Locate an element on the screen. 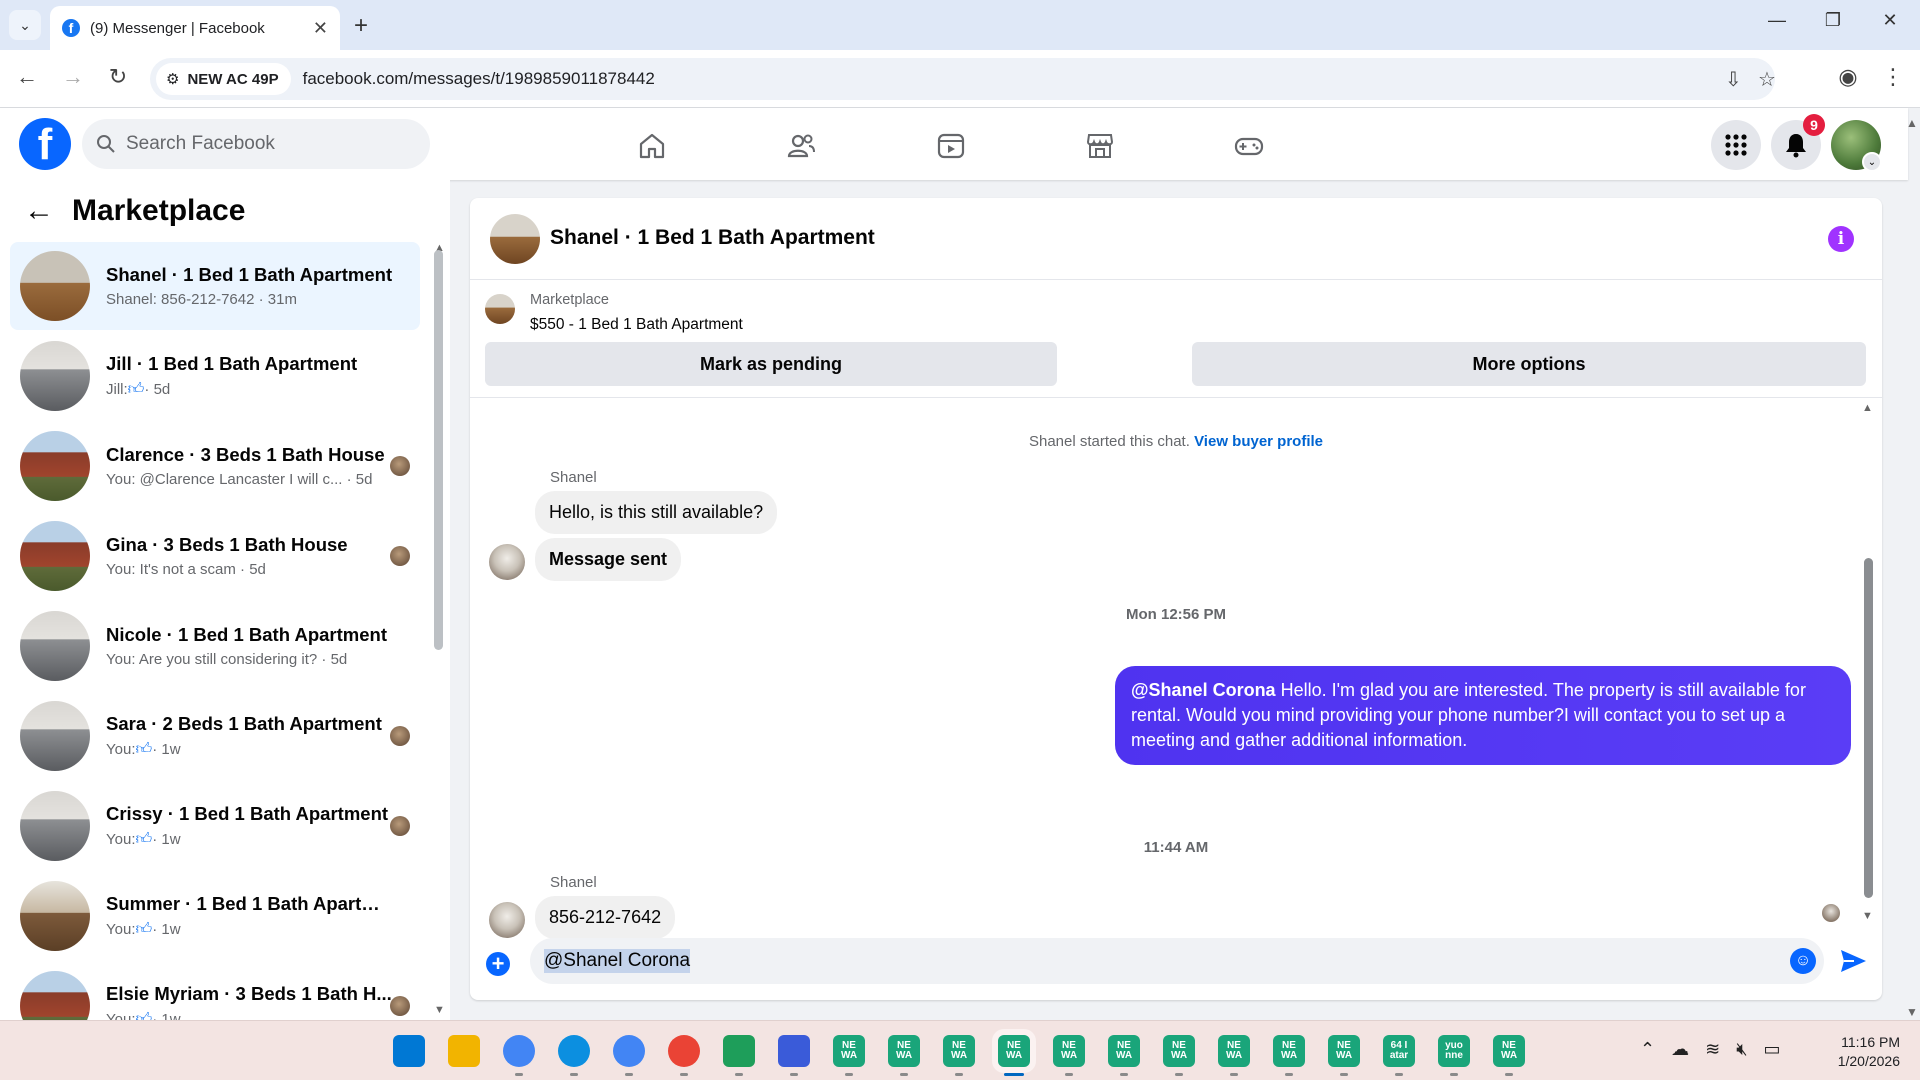 The width and height of the screenshot is (1920, 1080). search-input is located at coordinates (266, 144).